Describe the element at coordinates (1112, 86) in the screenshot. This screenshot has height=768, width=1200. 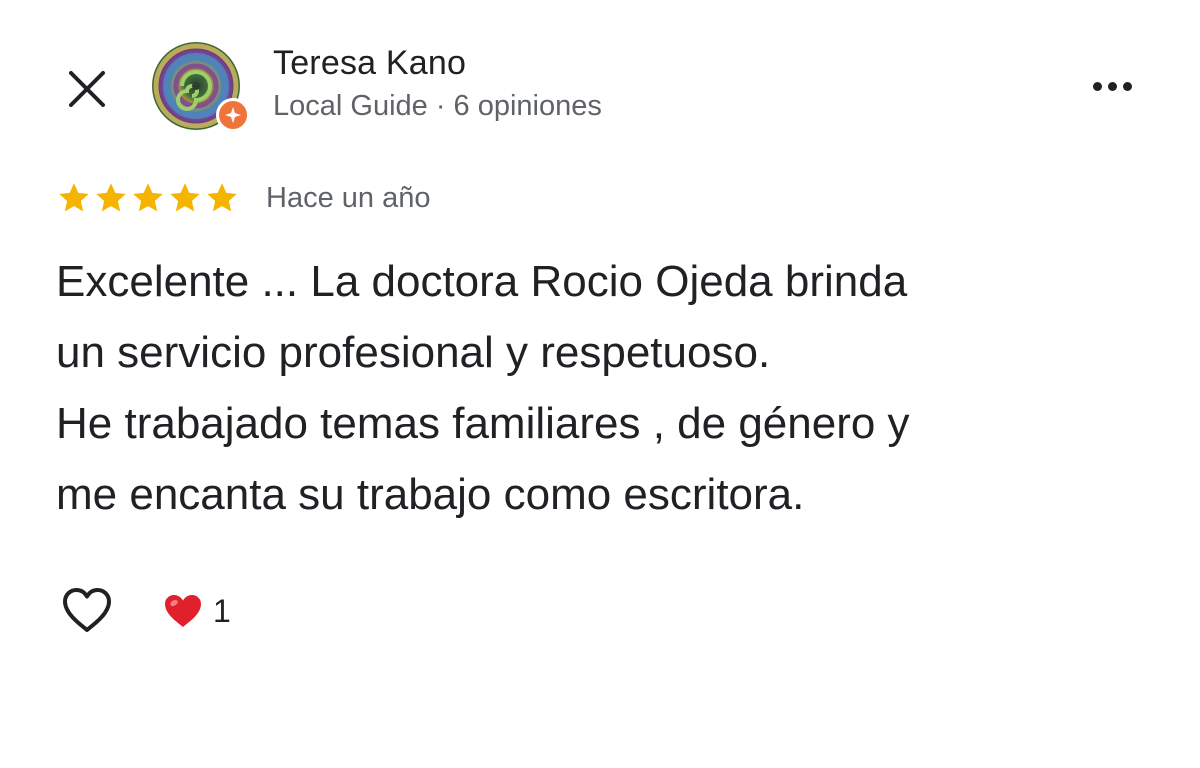
I see `more-options-button` at that location.